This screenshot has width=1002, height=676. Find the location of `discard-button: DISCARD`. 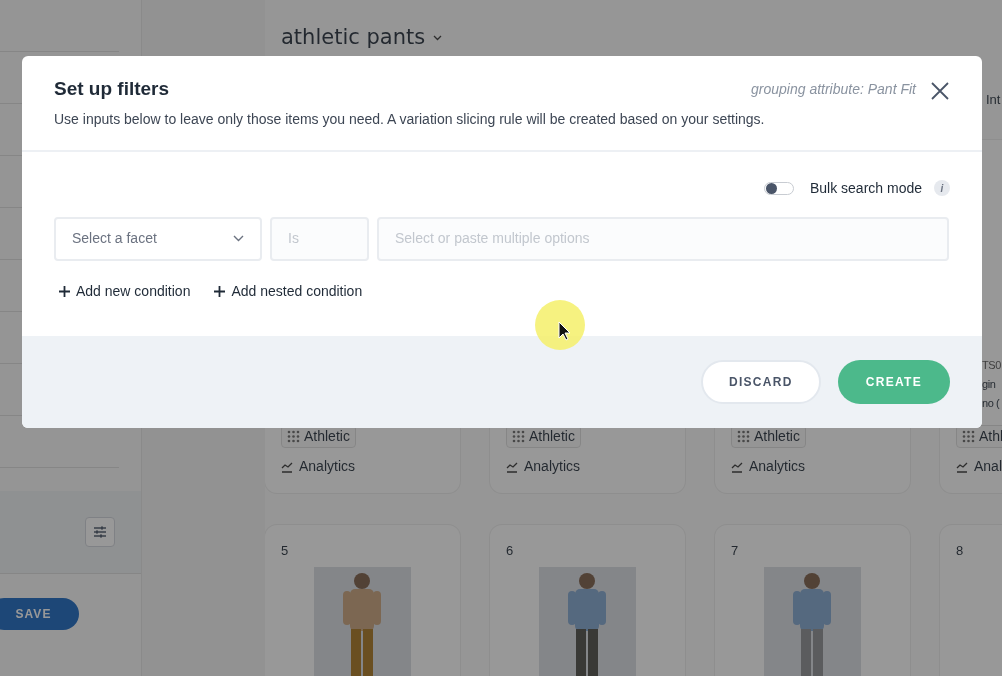

discard-button: DISCARD is located at coordinates (760, 382).